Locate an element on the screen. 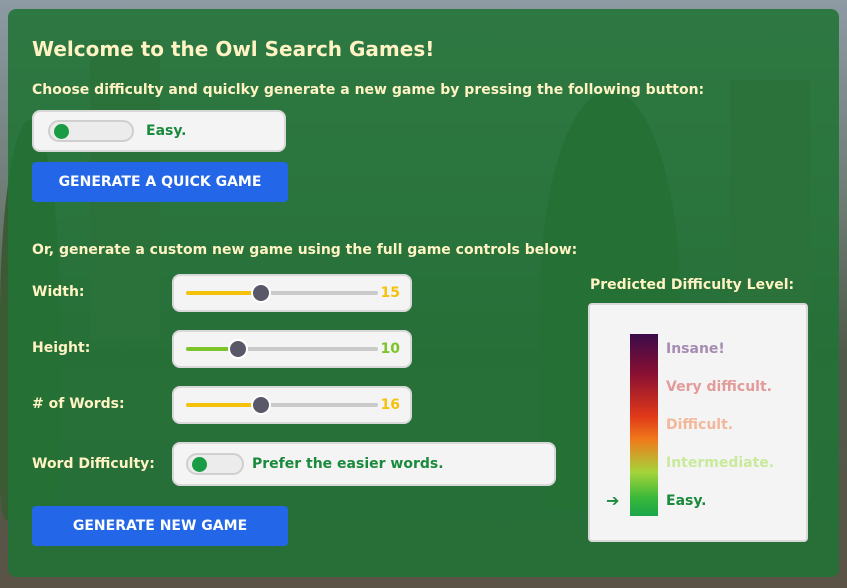 This screenshot has width=847, height=588. level-intermediate: Intermediate. is located at coordinates (720, 463).